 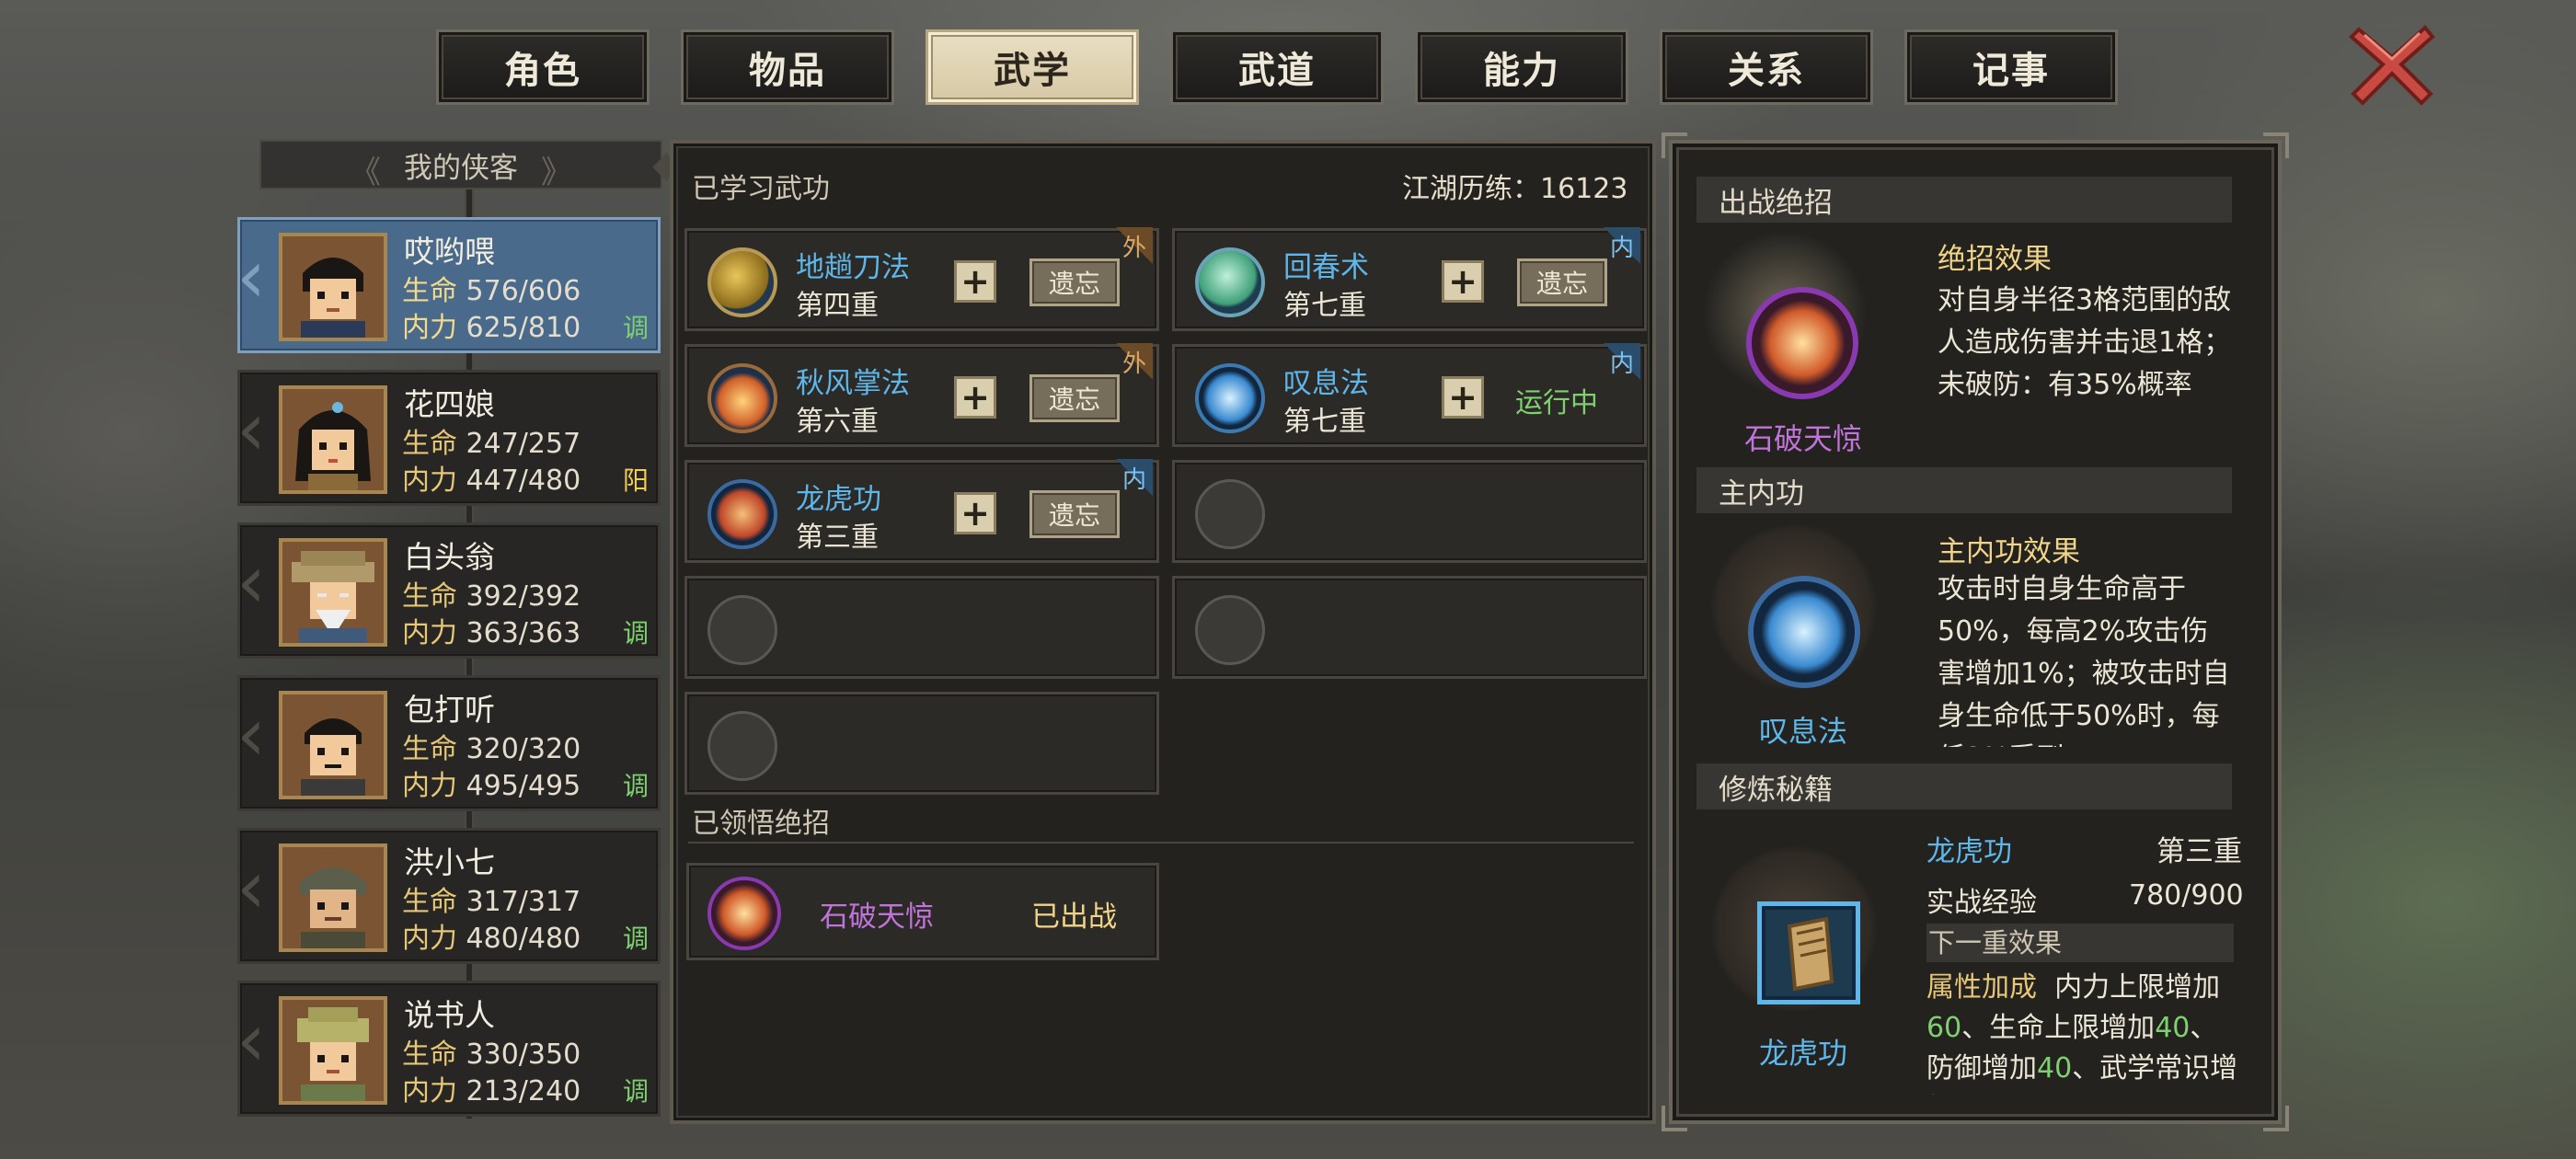 I want to click on training-name-caption: 龙虎功, so click(x=1802, y=1053).